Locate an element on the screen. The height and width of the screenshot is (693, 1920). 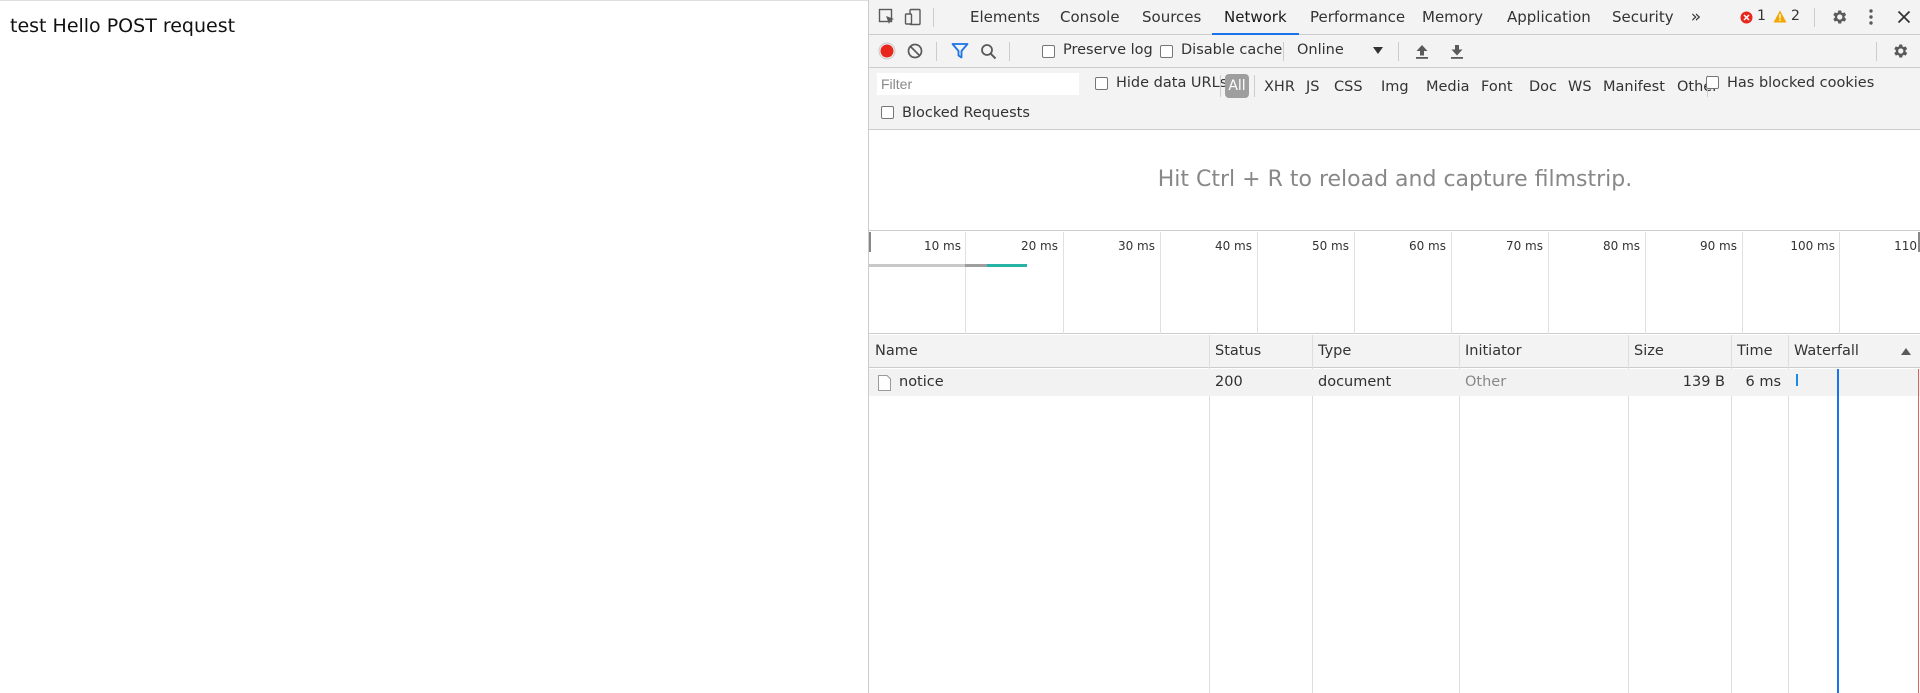
settings-gear-icon is located at coordinates (1839, 17).